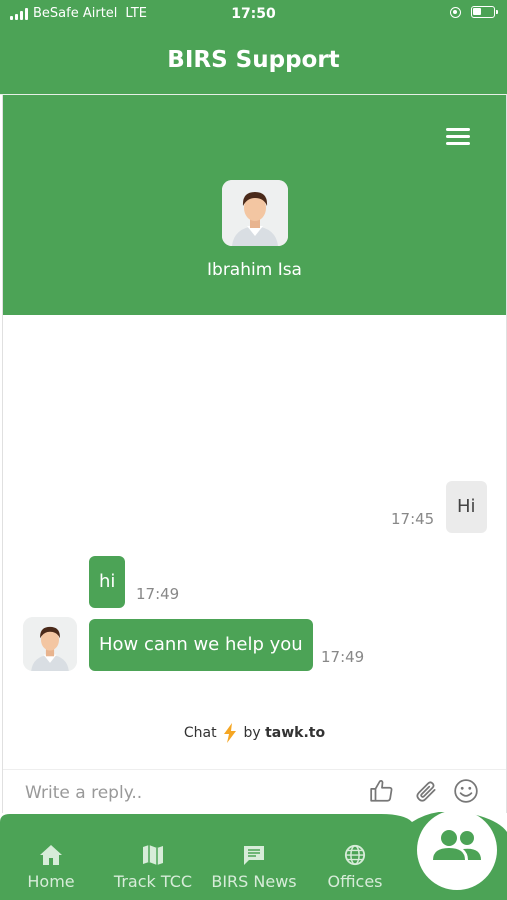  Describe the element at coordinates (254, 270) in the screenshot. I see `agent-name: Ibrahim Isa` at that location.